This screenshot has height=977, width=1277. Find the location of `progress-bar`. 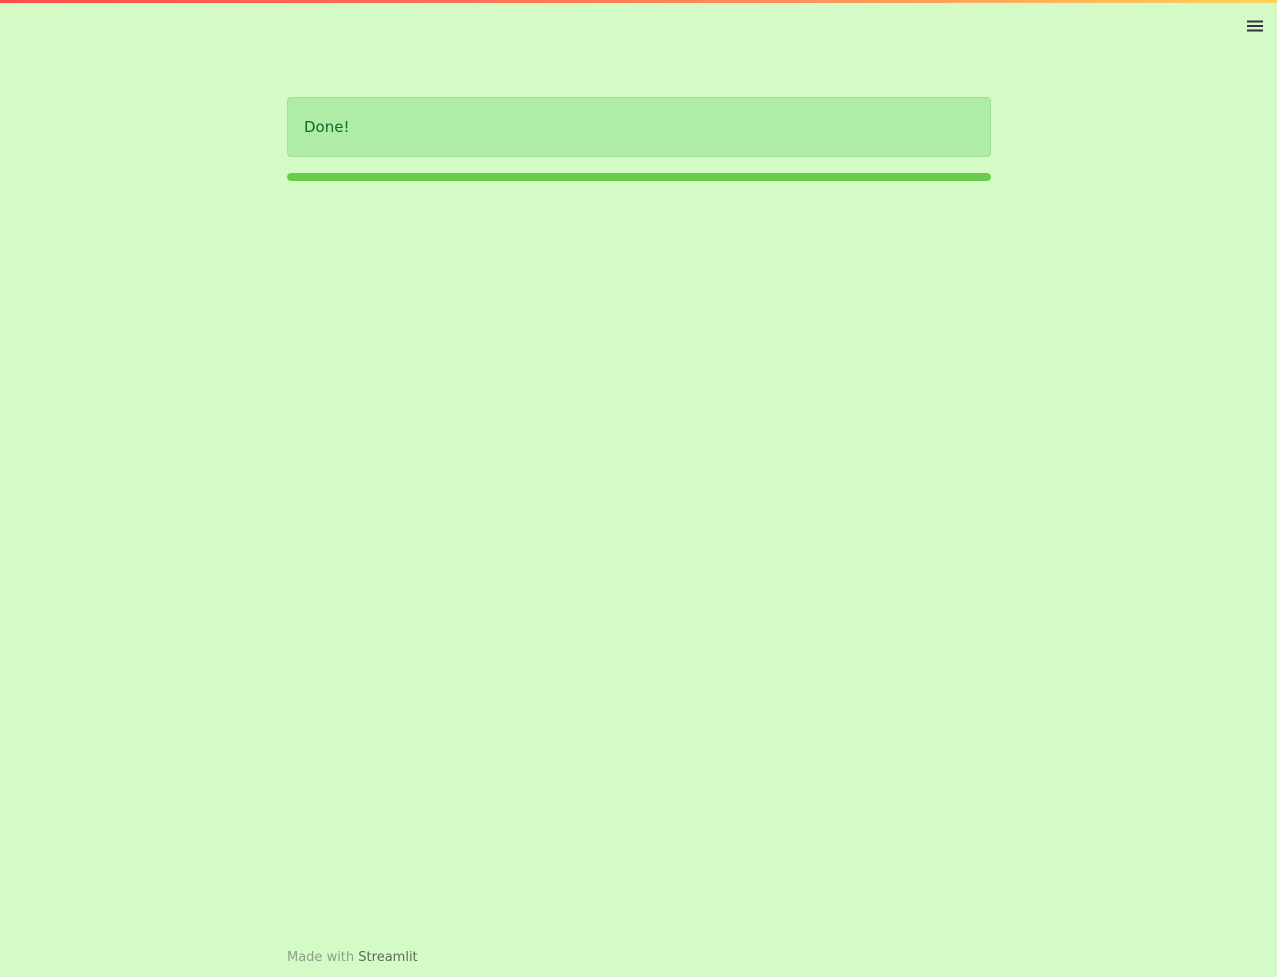

progress-bar is located at coordinates (639, 177).